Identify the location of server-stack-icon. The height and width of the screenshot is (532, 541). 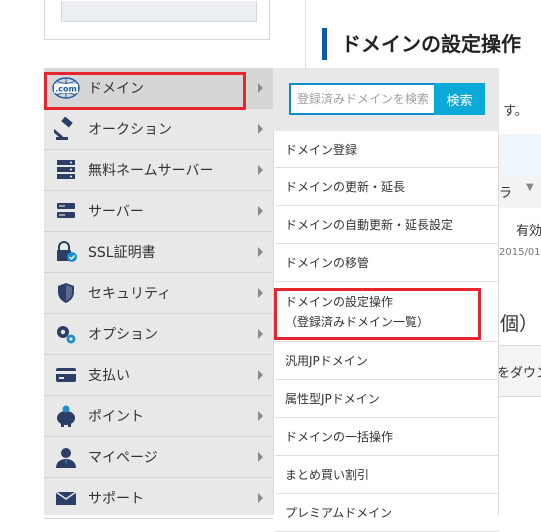
(66, 211).